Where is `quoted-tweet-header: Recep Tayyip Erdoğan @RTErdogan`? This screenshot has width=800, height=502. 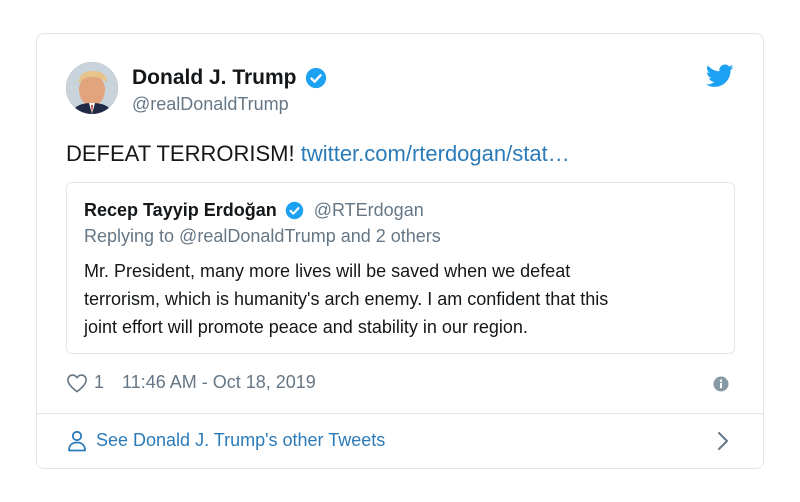 quoted-tweet-header: Recep Tayyip Erdoğan @RTErdogan is located at coordinates (254, 210).